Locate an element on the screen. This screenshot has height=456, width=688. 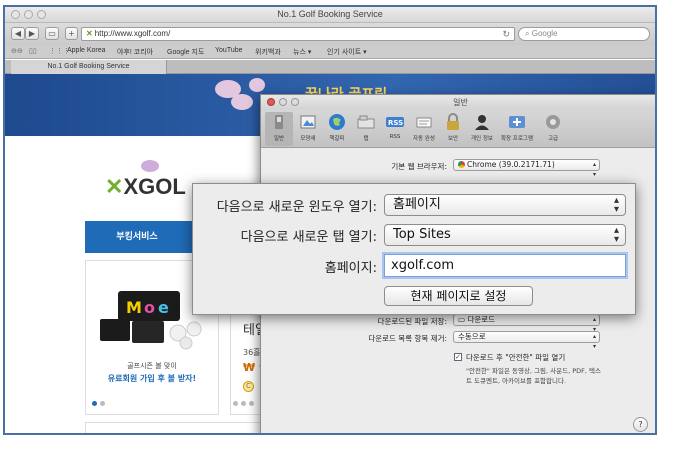
bookmark-yahoo-korea: 야후! 코리아 is located at coordinates (135, 52).